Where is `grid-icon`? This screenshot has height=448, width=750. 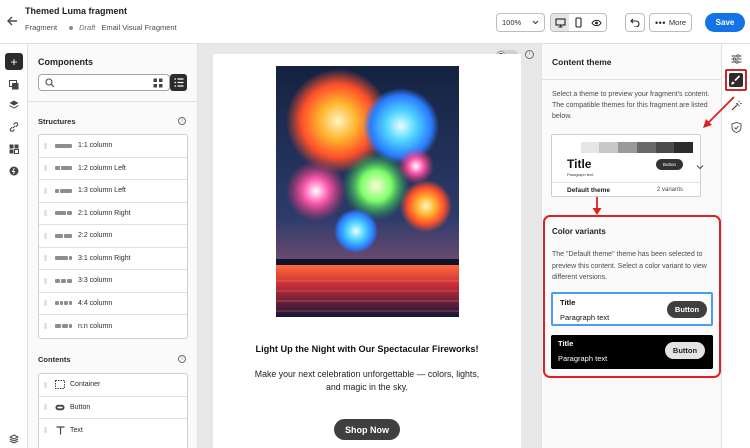 grid-icon is located at coordinates (157, 82).